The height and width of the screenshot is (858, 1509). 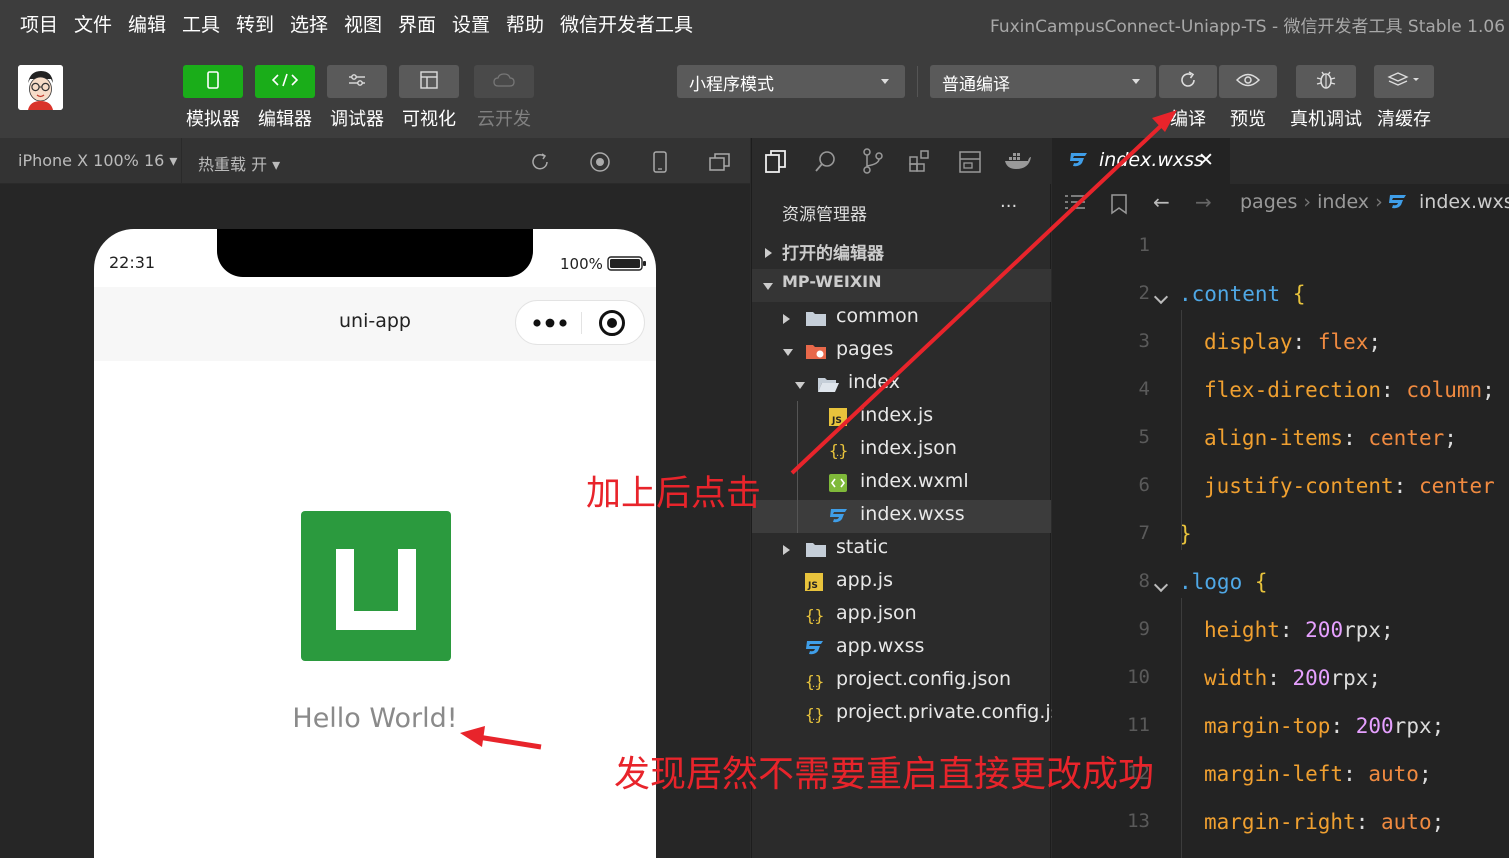 I want to click on code-line: 9 height: 200rpx;, so click(x=1280, y=632).